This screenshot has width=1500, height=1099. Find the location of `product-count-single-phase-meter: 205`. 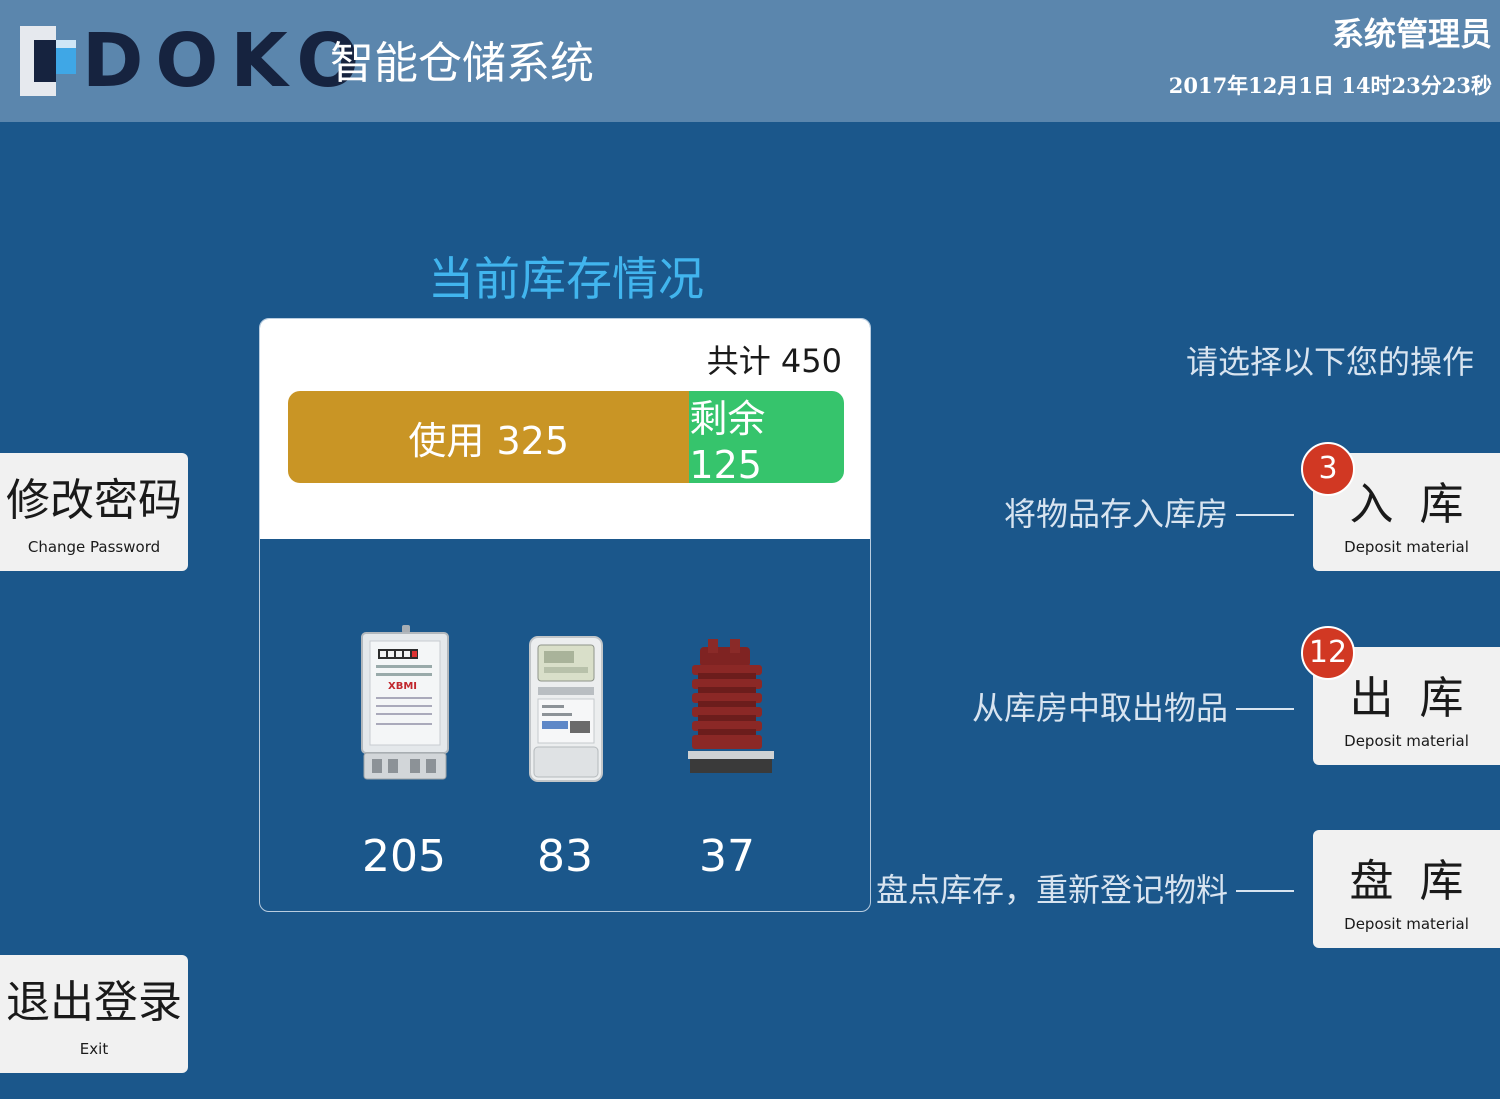

product-count-single-phase-meter: 205 is located at coordinates (404, 856).